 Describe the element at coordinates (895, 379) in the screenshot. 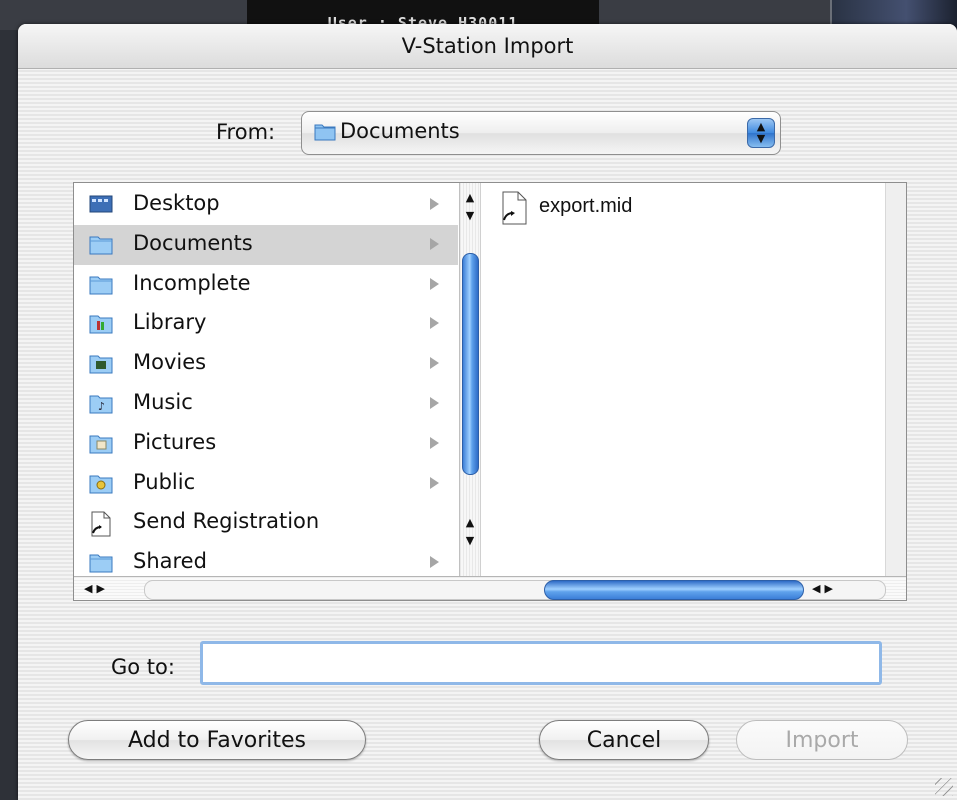

I see `browser-column-2-edge` at that location.